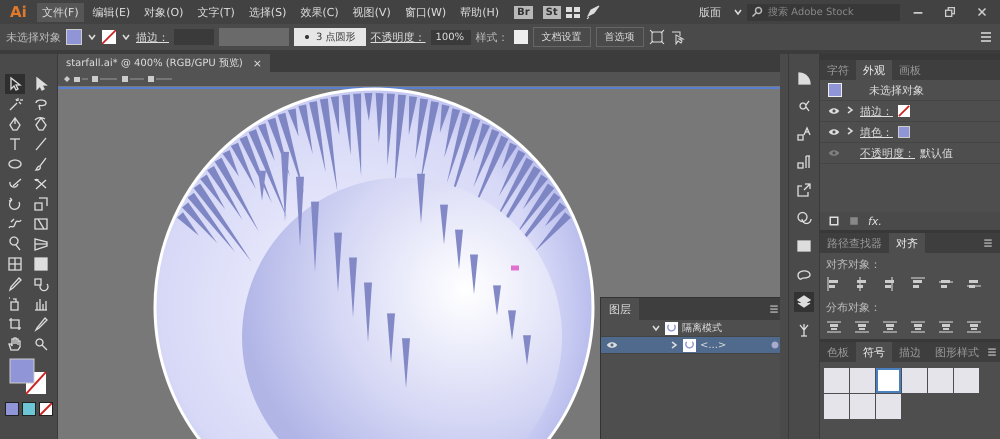 This screenshot has height=439, width=1000. What do you see at coordinates (907, 243) in the screenshot?
I see `panel-tab: 对齐` at bounding box center [907, 243].